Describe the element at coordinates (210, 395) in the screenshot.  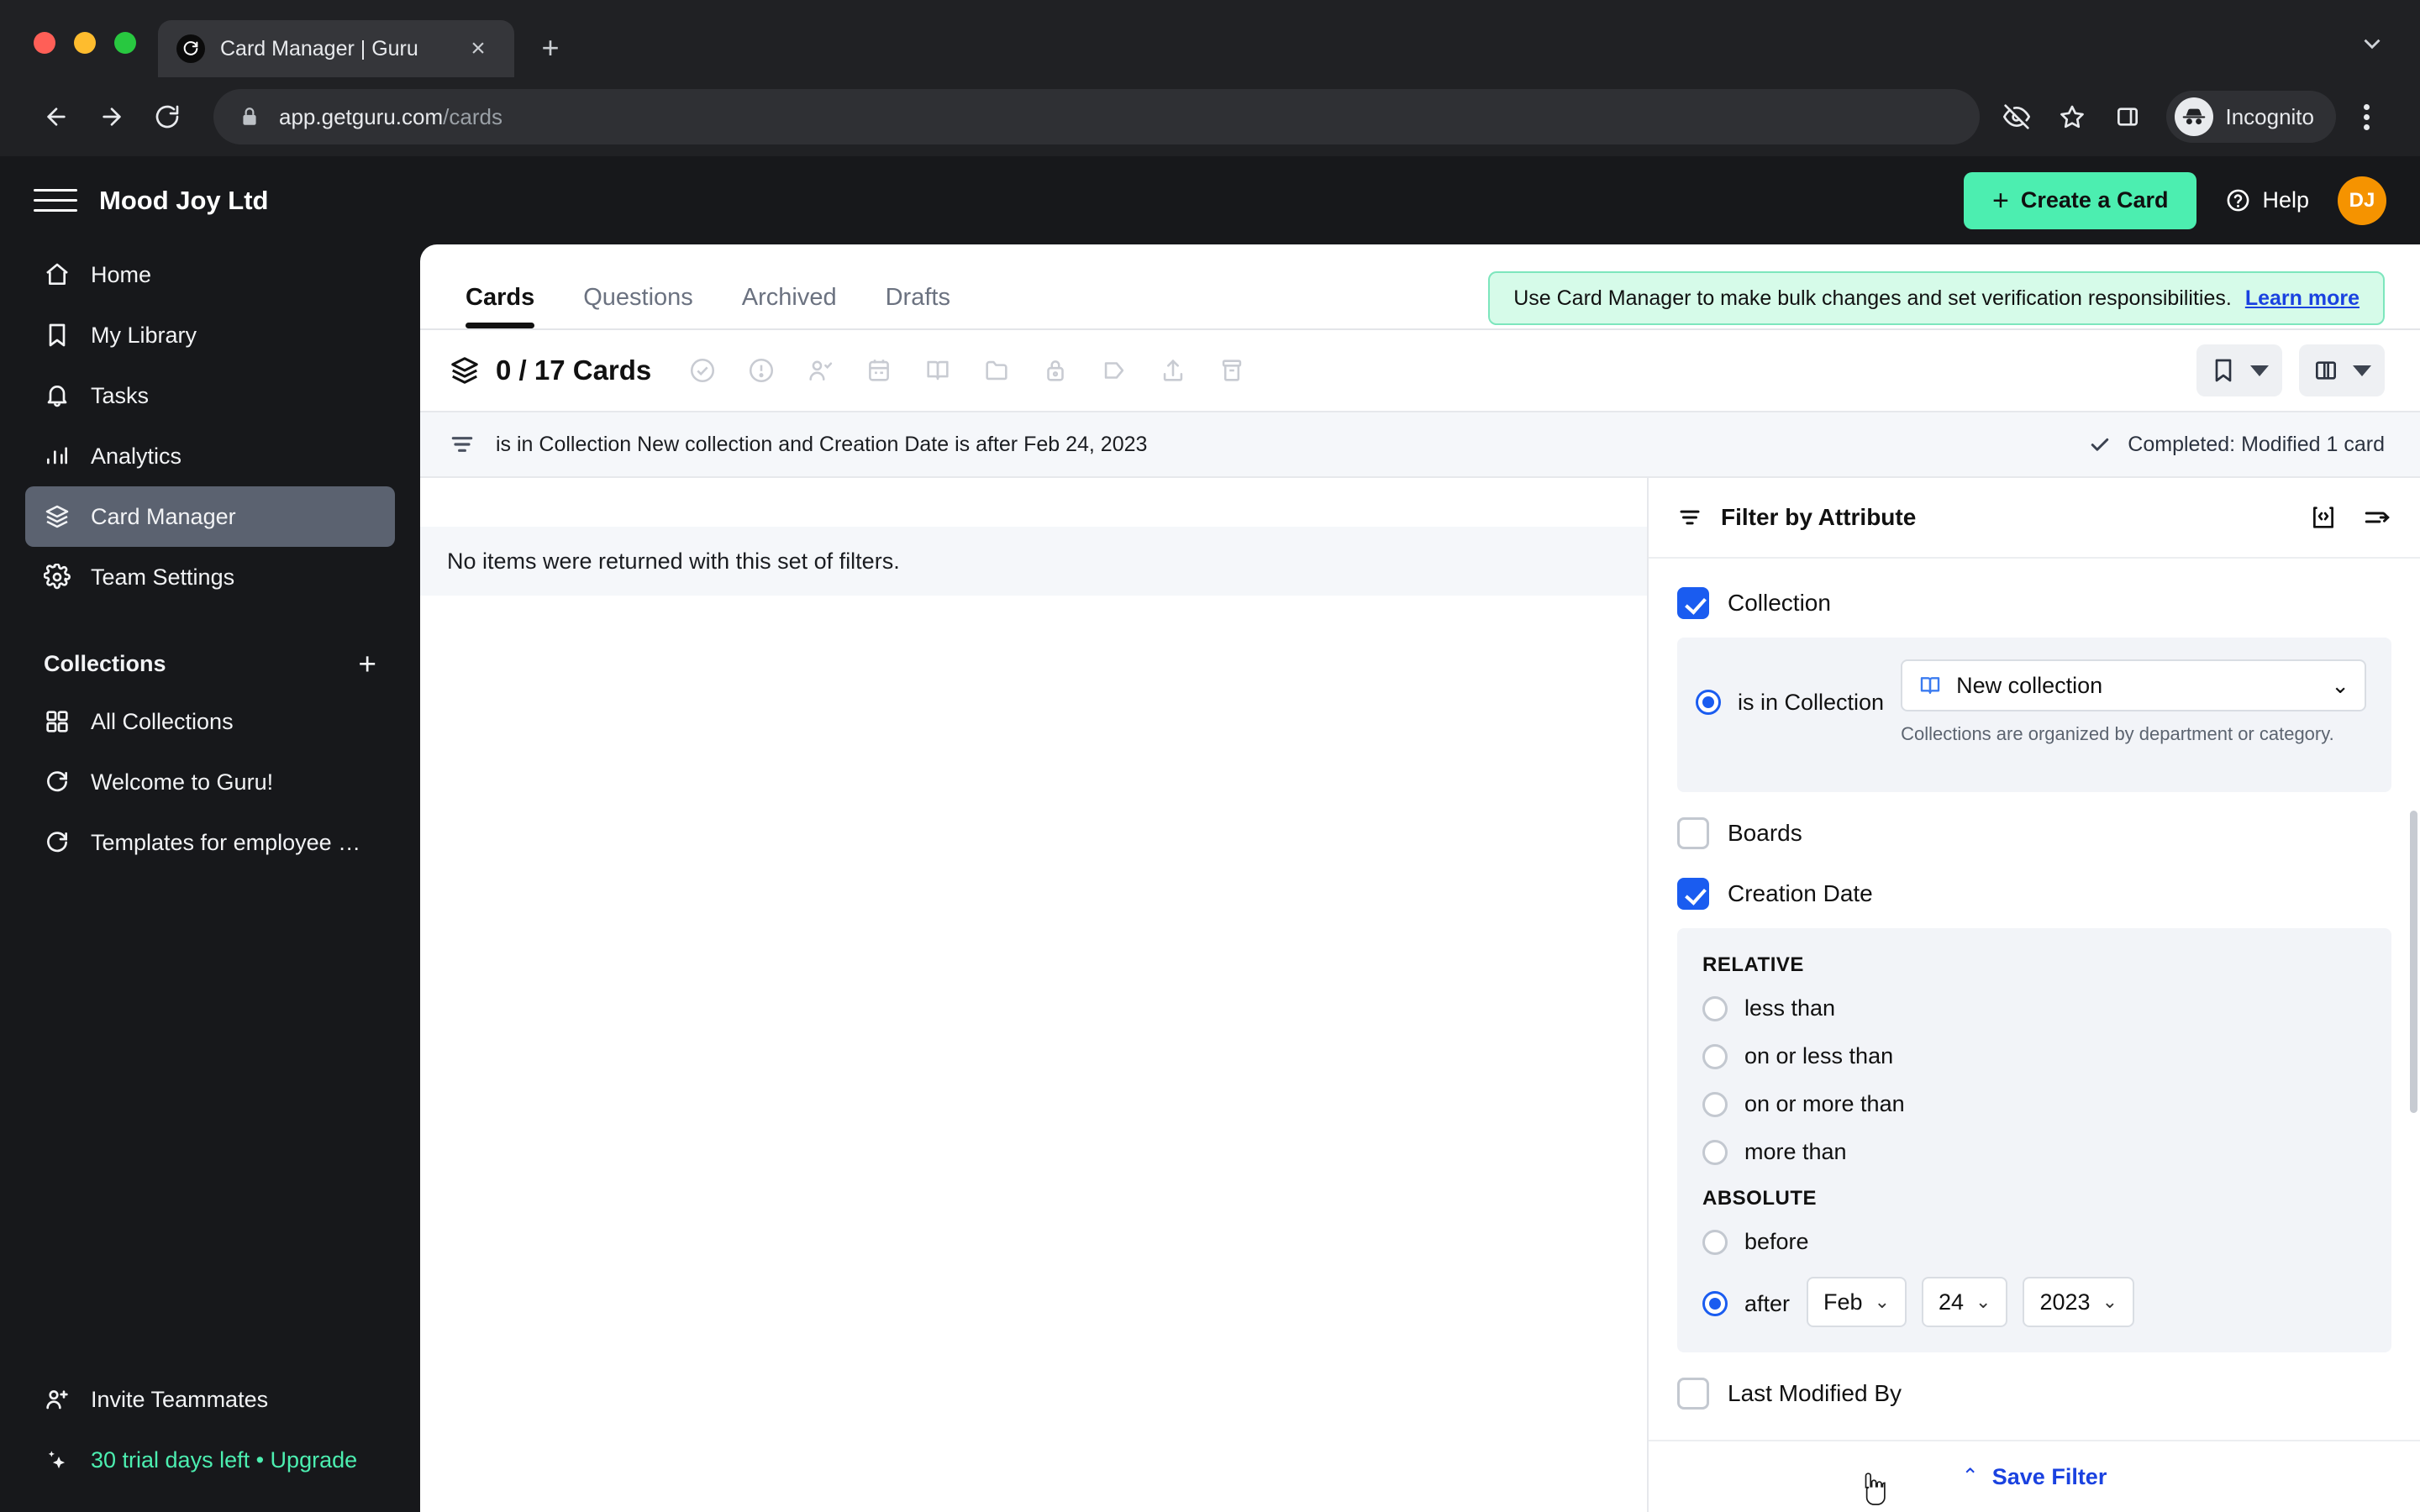
I see `sidebar-item-tasks: Tasks` at that location.